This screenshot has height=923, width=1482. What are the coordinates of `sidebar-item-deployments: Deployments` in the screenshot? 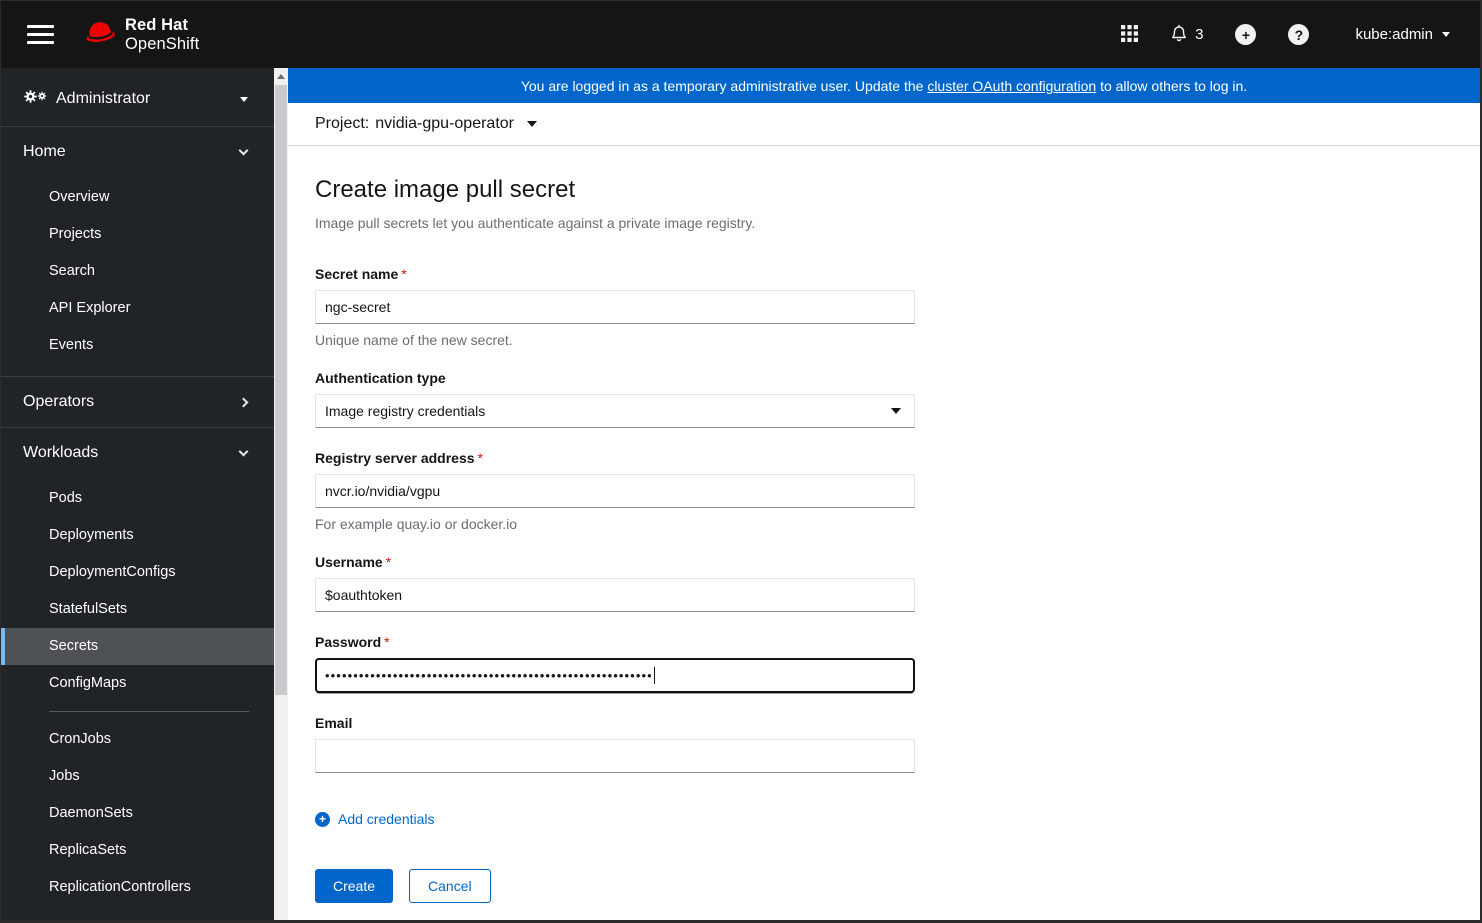 It's located at (137, 535).